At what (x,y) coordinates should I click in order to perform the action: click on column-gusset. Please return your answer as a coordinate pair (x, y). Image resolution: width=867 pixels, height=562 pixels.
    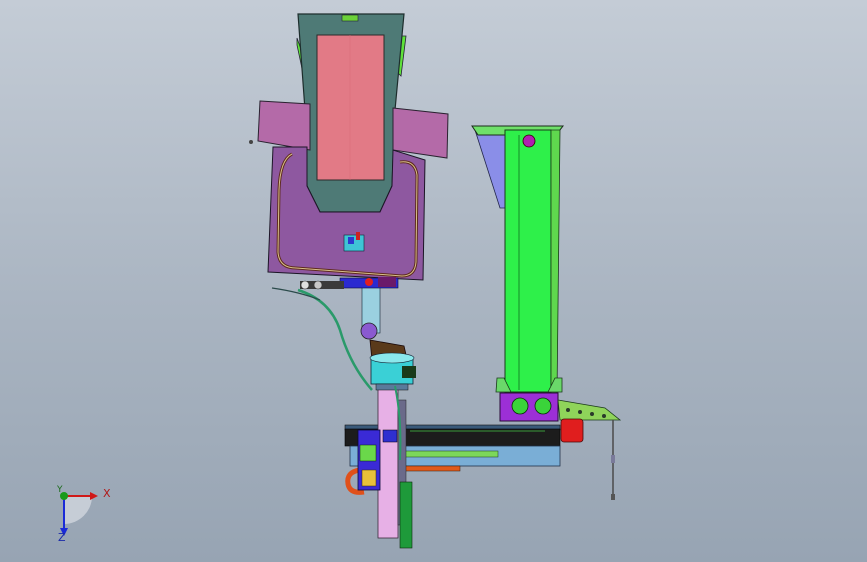
    Looking at the image, I should click on (490, 169).